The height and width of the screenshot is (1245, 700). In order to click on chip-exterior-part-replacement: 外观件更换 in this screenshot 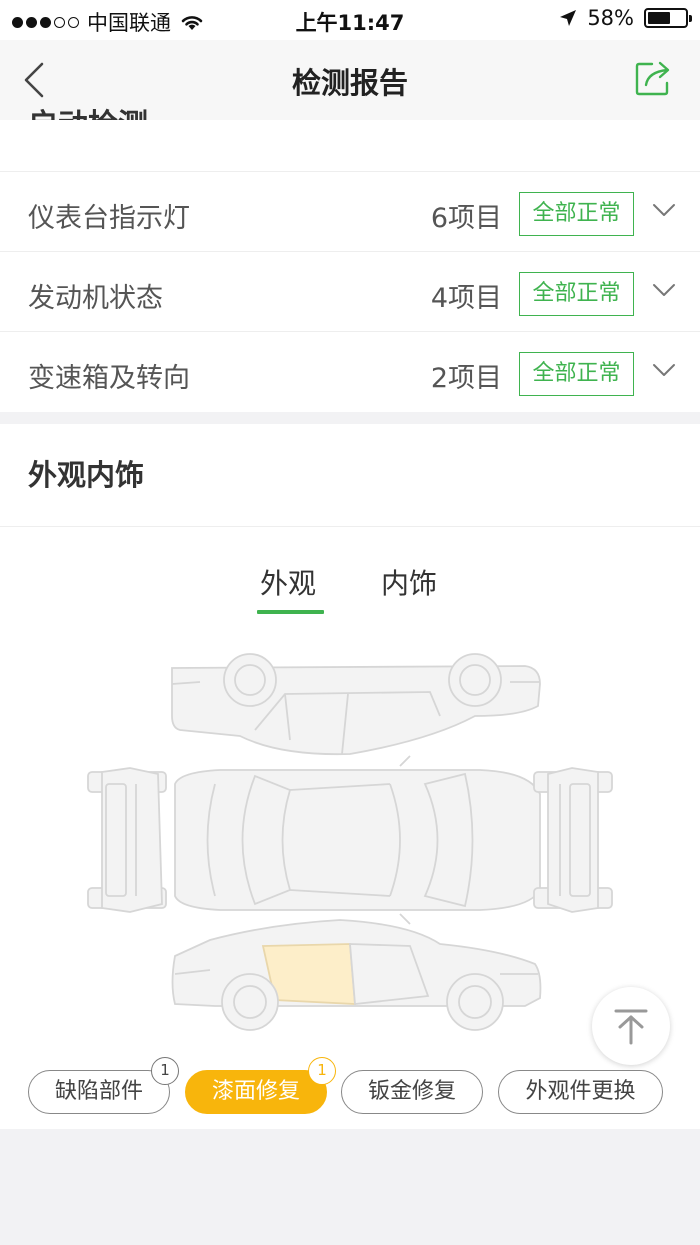, I will do `click(580, 1092)`.